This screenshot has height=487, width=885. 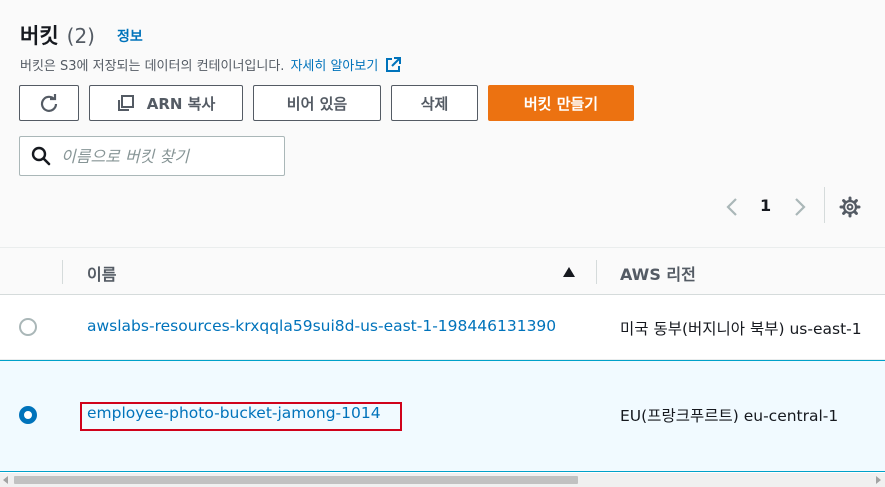 I want to click on bucket-region: EU(프랑크푸르트) eu-central-1, so click(x=729, y=416).